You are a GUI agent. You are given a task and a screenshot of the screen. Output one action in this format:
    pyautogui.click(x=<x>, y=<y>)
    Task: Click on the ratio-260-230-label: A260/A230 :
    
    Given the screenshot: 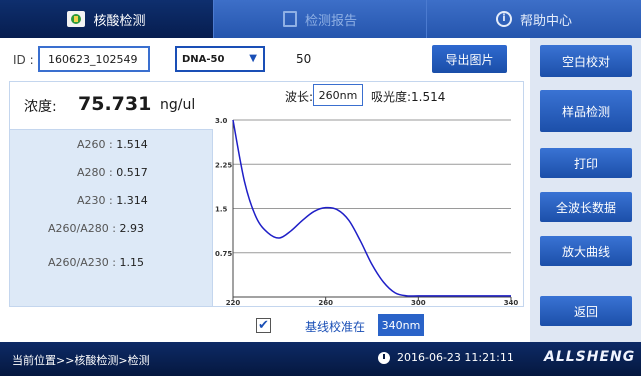 What is the action you would take?
    pyautogui.click(x=84, y=262)
    